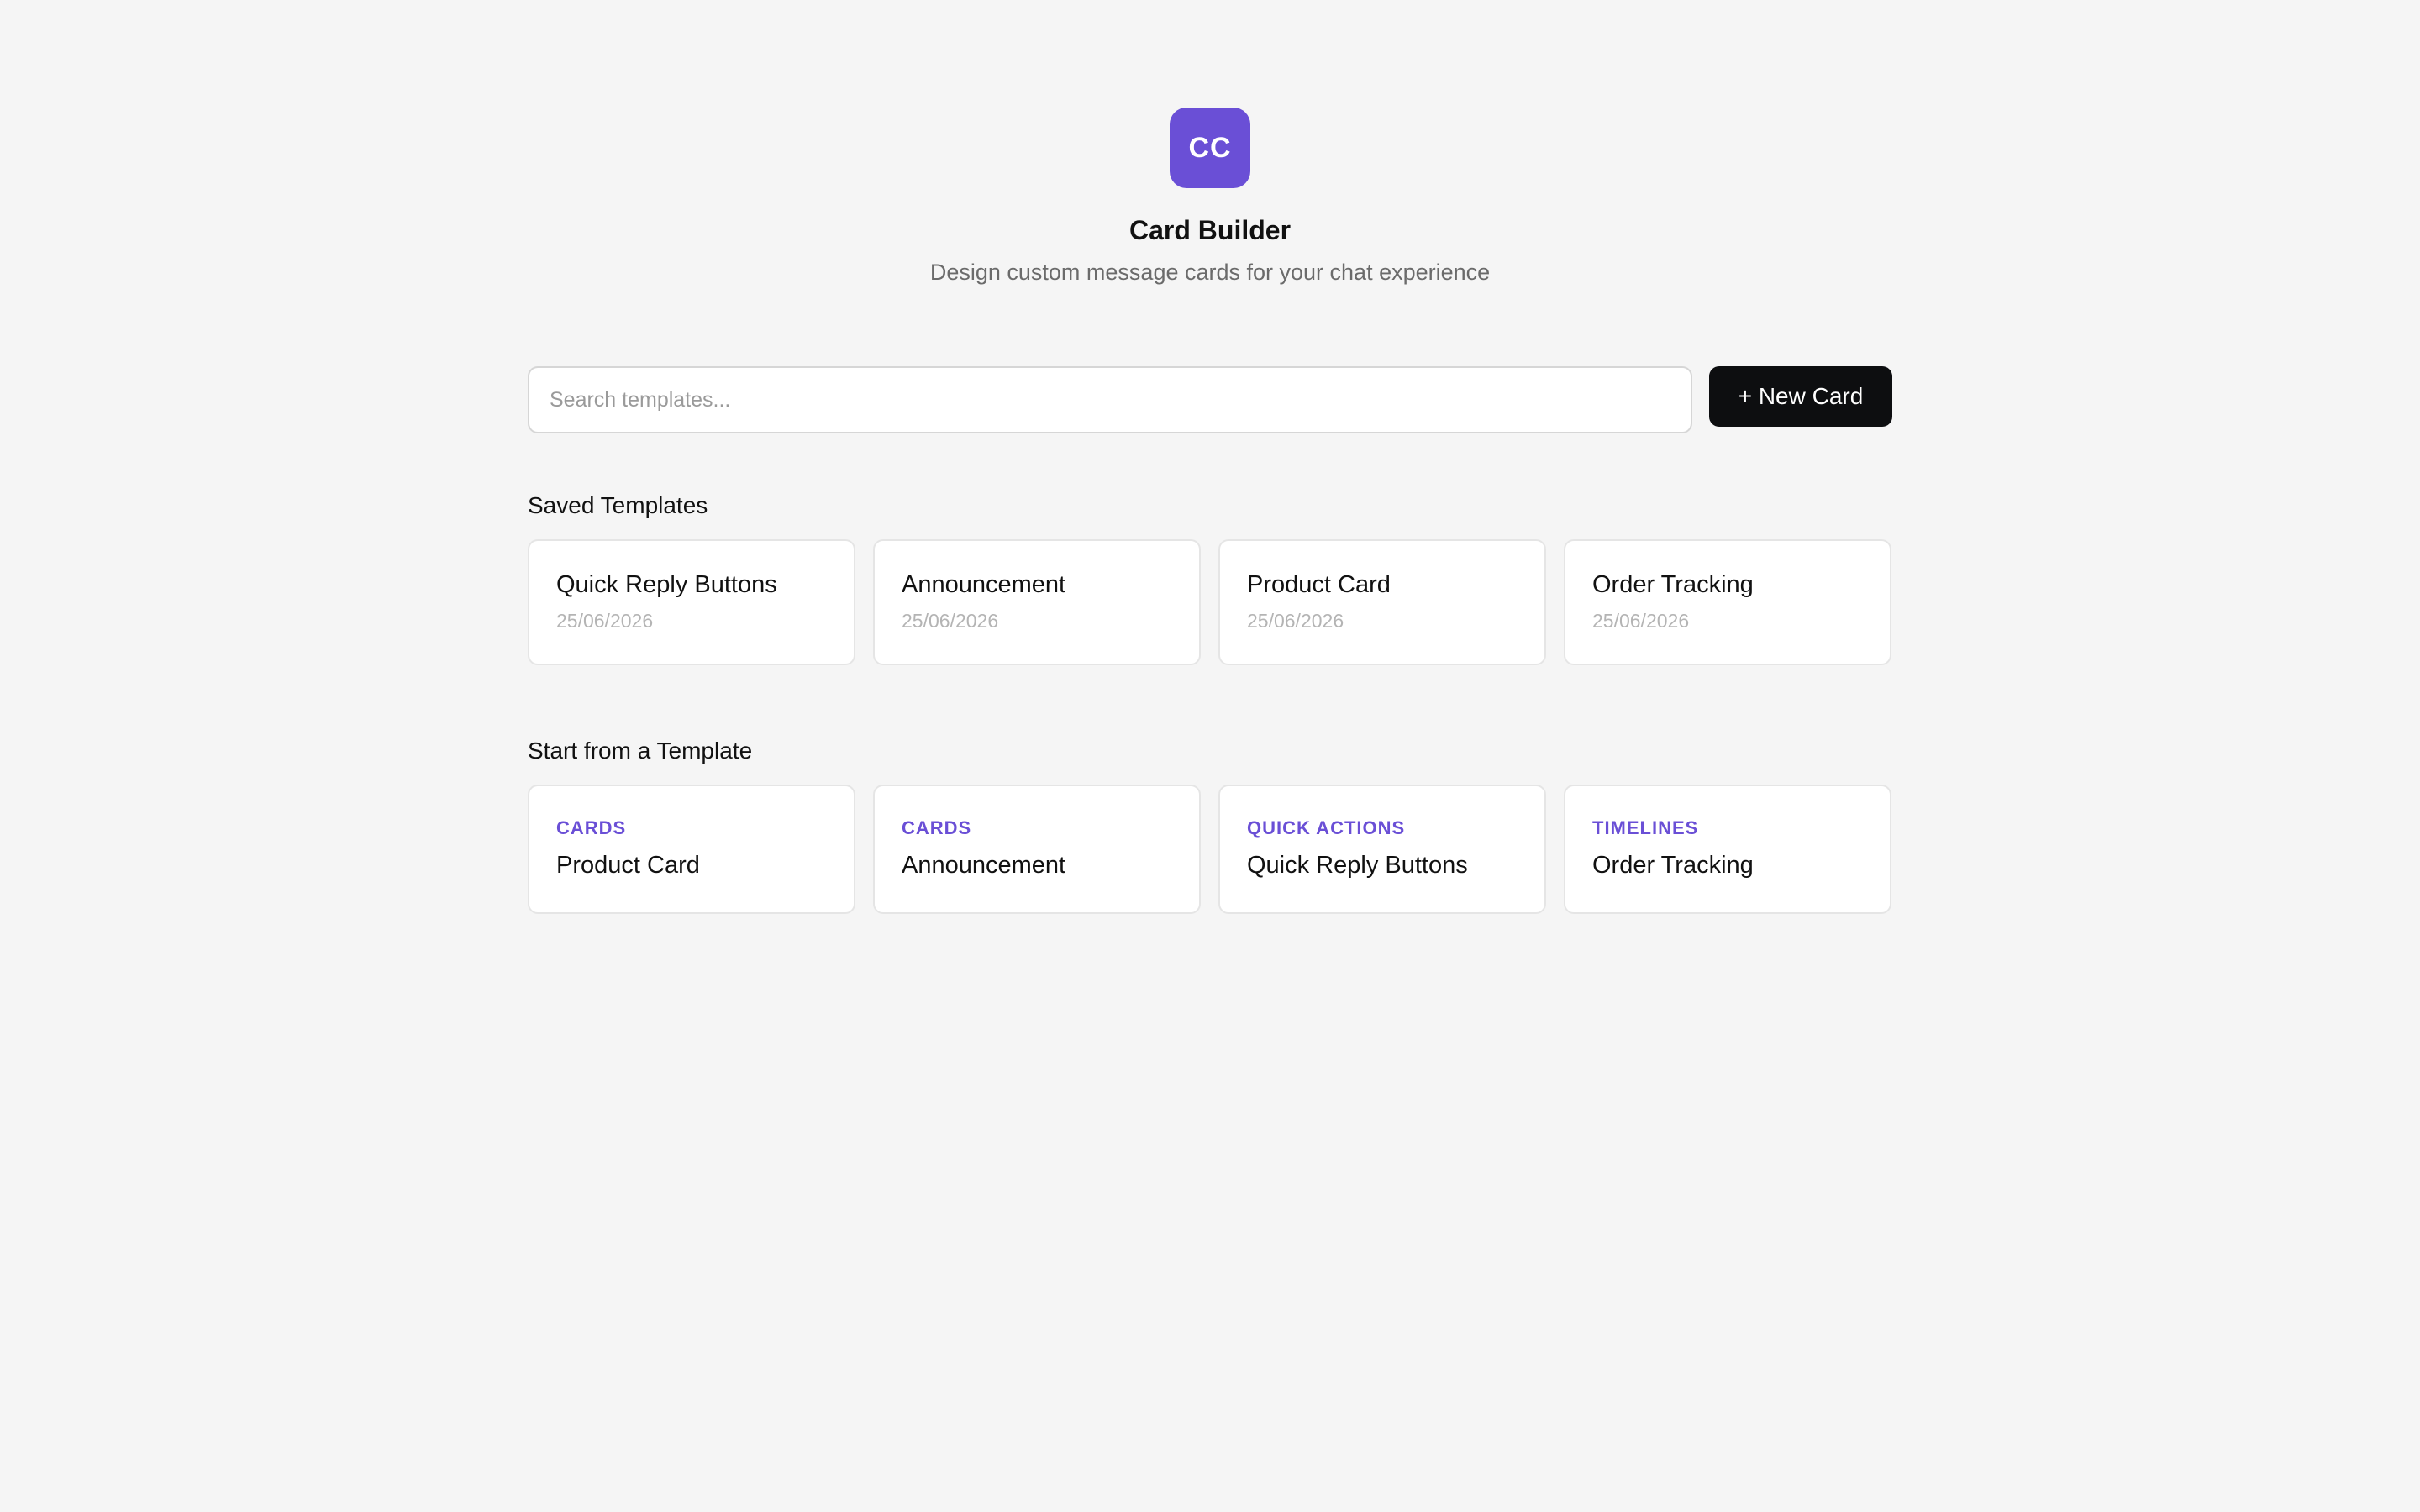  Describe the element at coordinates (1382, 849) in the screenshot. I see `starter-template-card: QUICK ACTIONS Quick Reply Buttons` at that location.